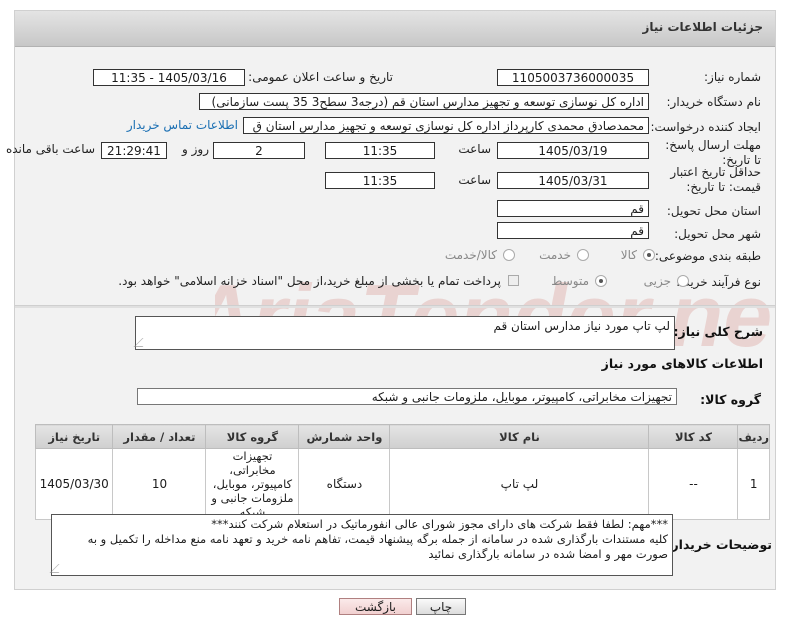  I want to click on summary-field: لپ تاپ مورد نیاز مدارس استان قم, so click(404, 333).